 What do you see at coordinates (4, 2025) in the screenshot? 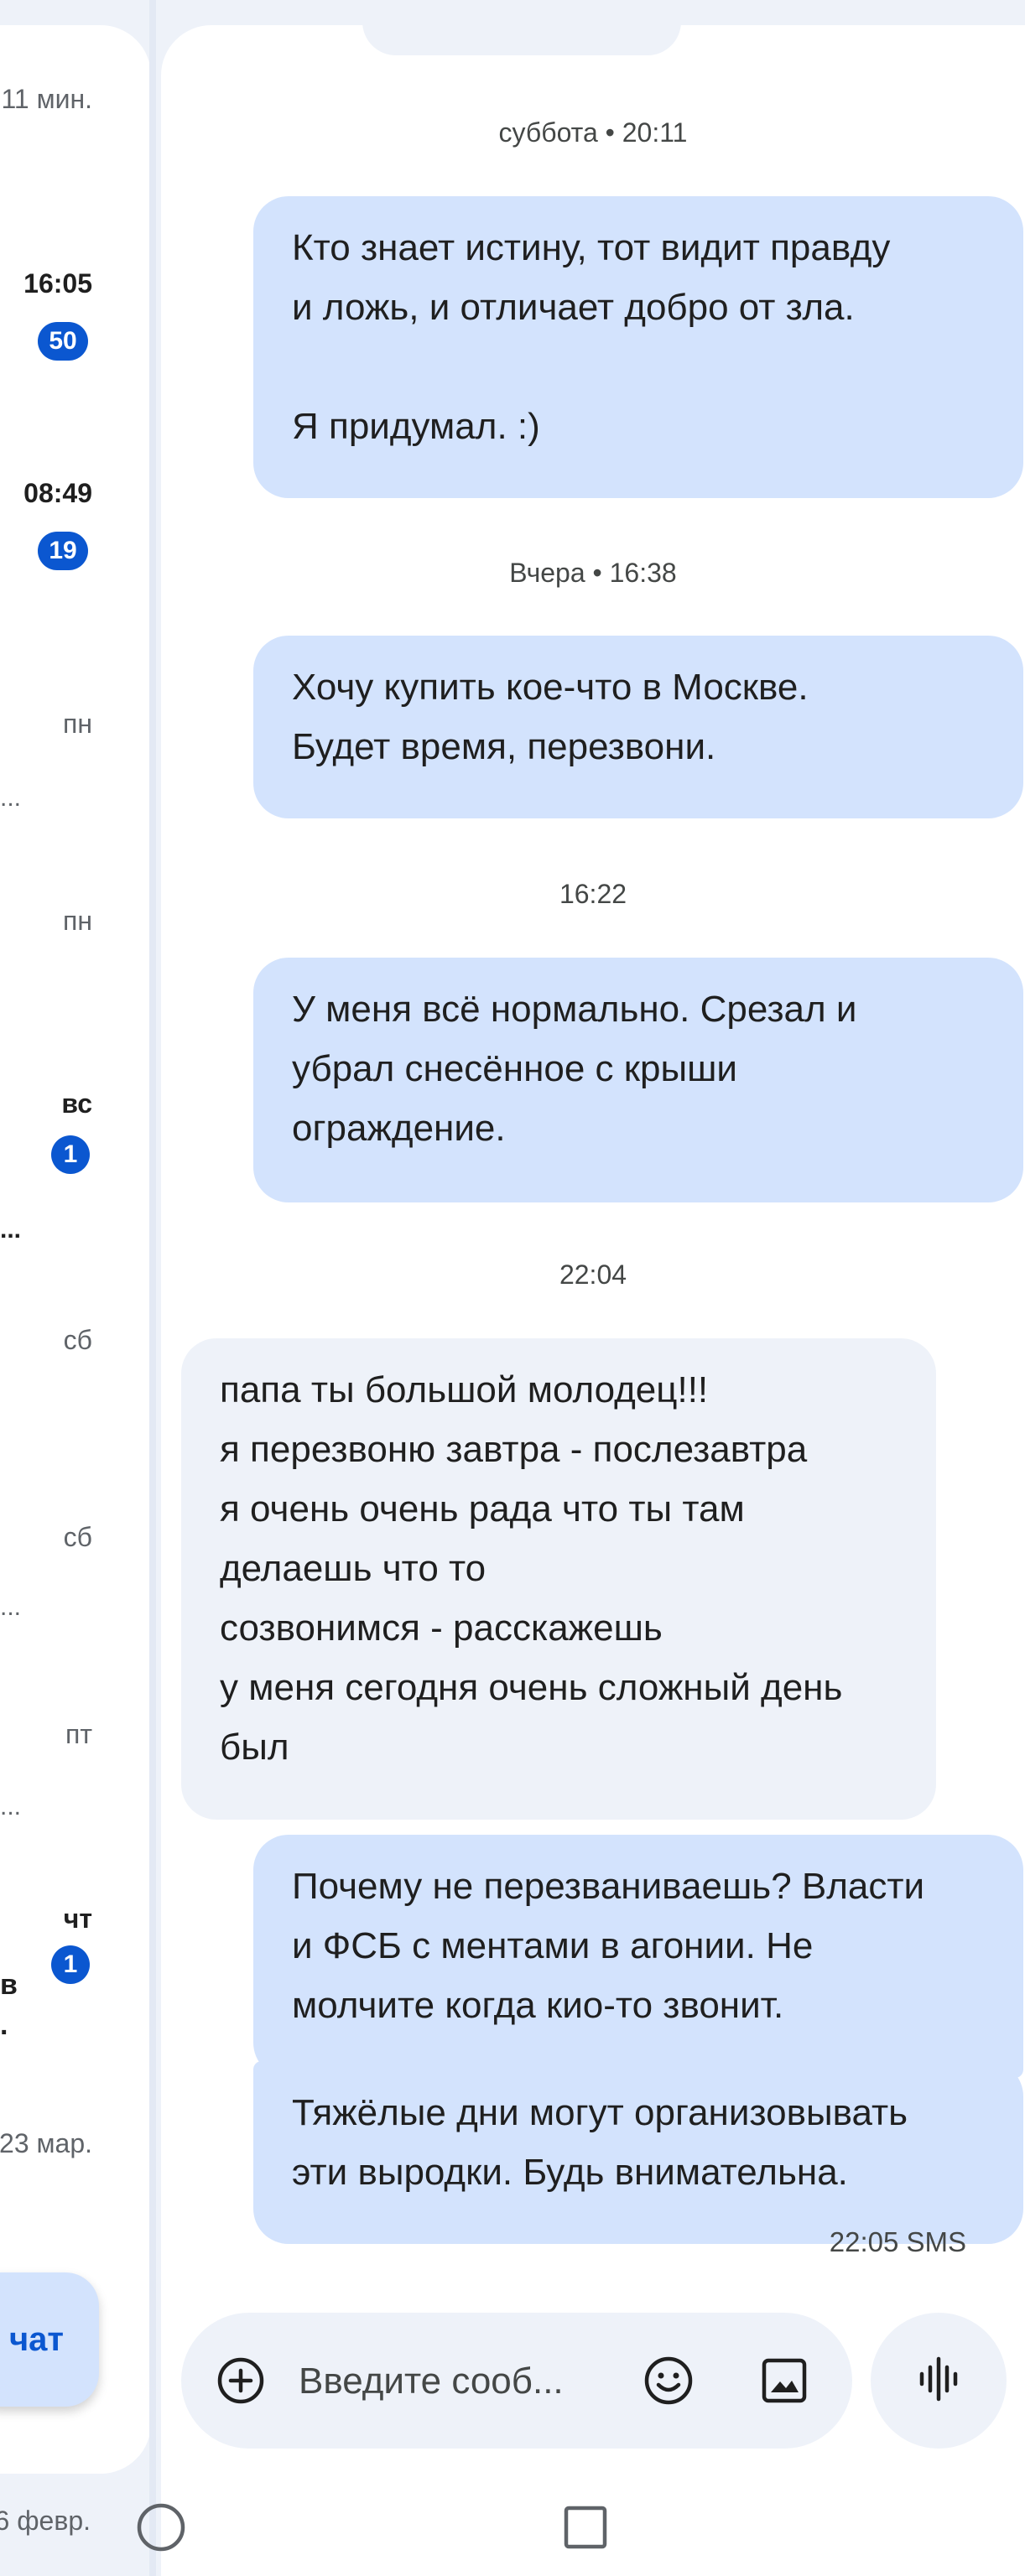
I see `snippet-fragment: .` at bounding box center [4, 2025].